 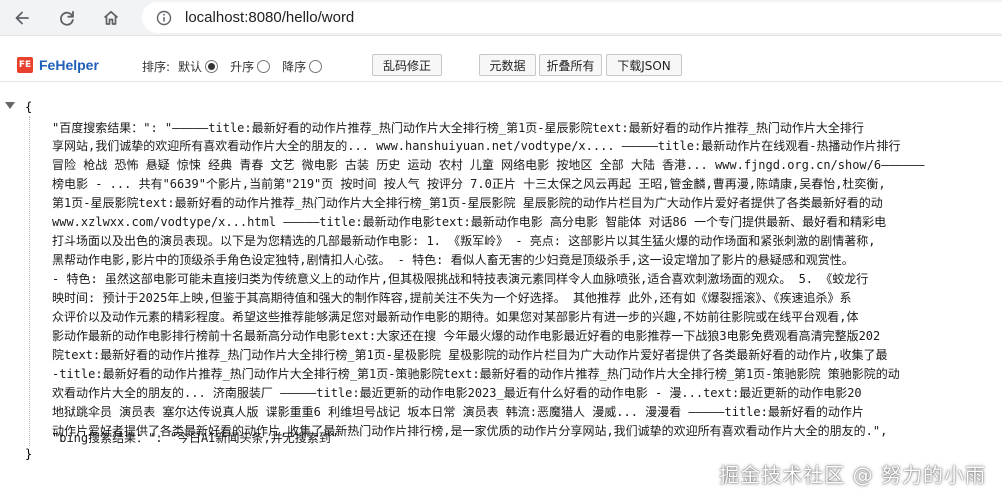 I want to click on reload-button, so click(x=67, y=18).